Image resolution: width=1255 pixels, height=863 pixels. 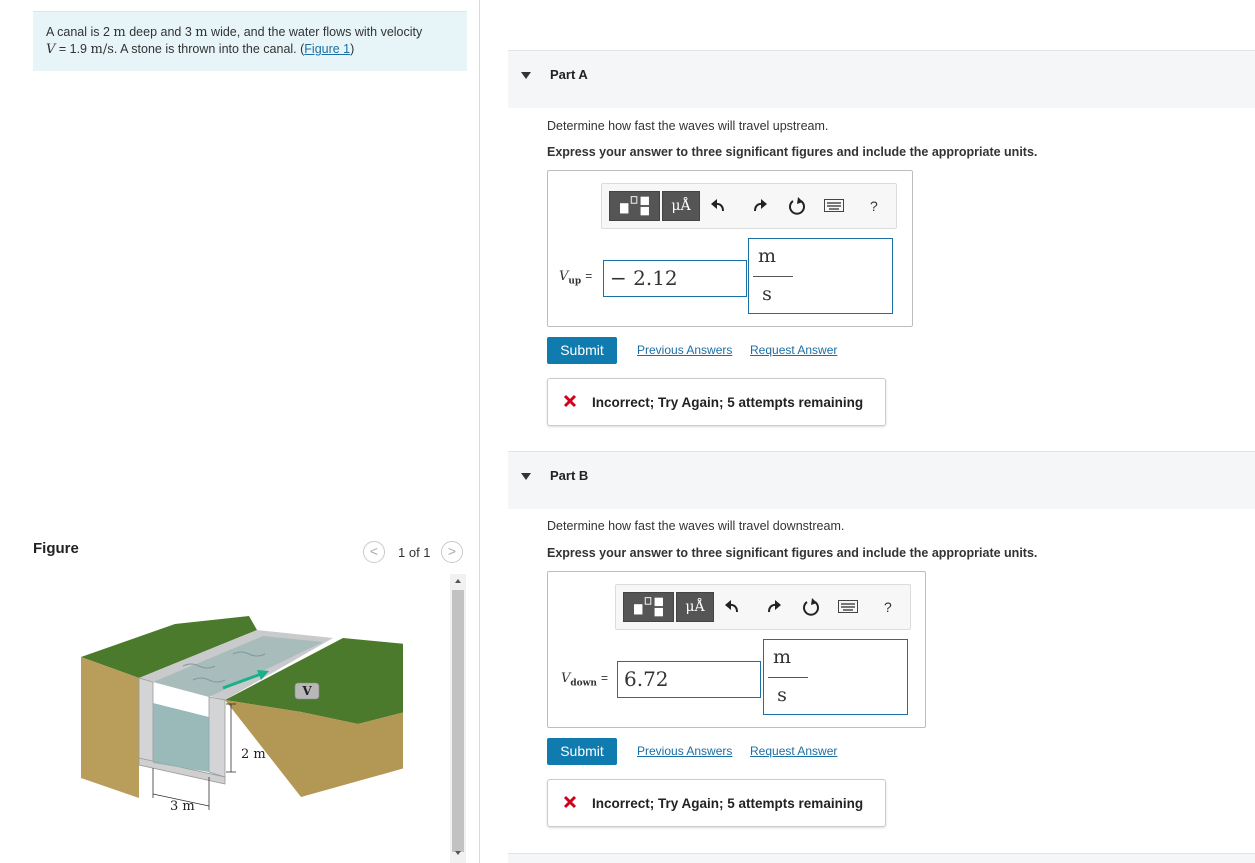 I want to click on next-part-header, so click(x=881, y=858).